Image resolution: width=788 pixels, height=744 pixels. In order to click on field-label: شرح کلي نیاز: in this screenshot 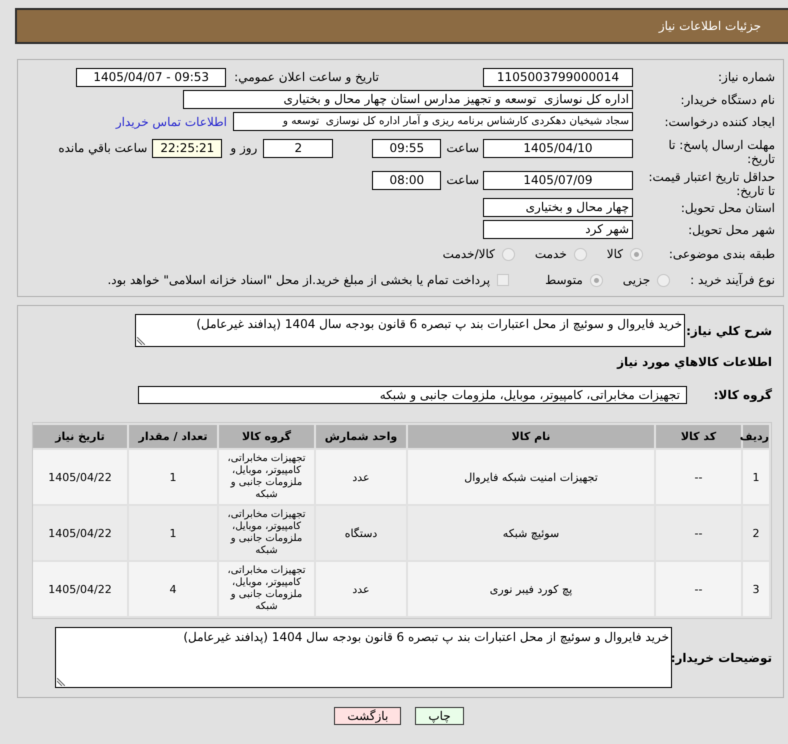, I will do `click(729, 331)`.